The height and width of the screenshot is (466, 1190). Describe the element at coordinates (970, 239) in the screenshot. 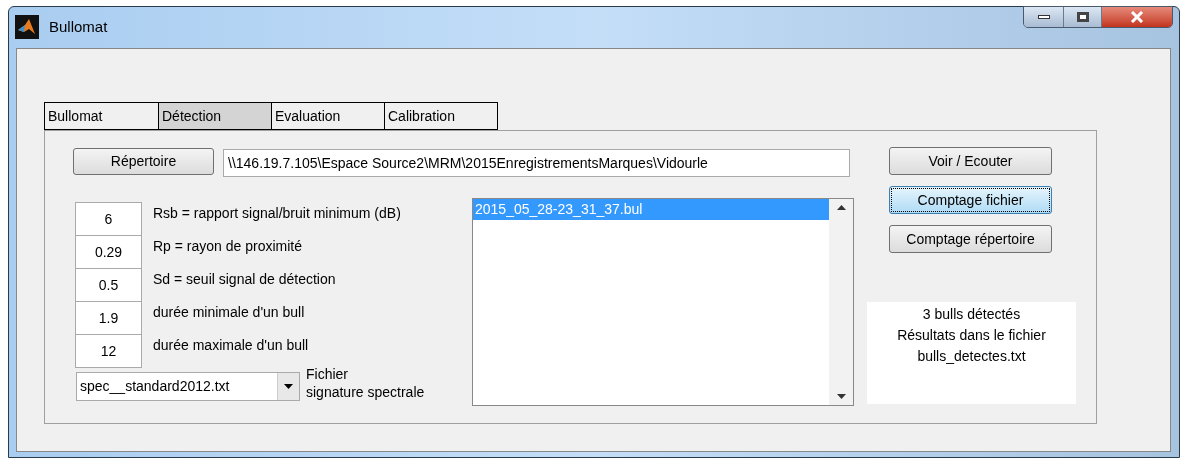

I see `action-button: Comptage répertoire` at that location.